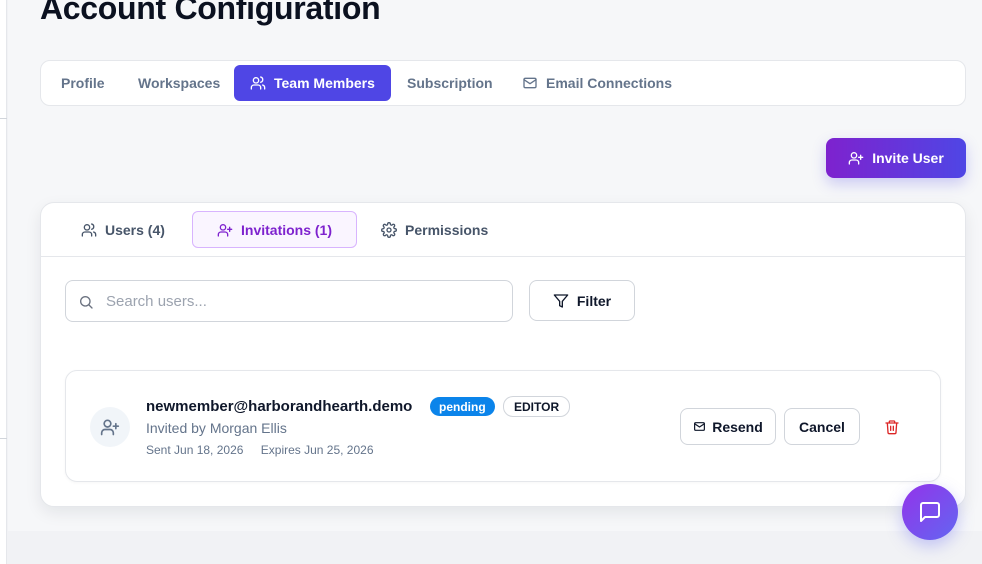 This screenshot has height=564, width=982. I want to click on tab-workspaces: Workspaces, so click(179, 83).